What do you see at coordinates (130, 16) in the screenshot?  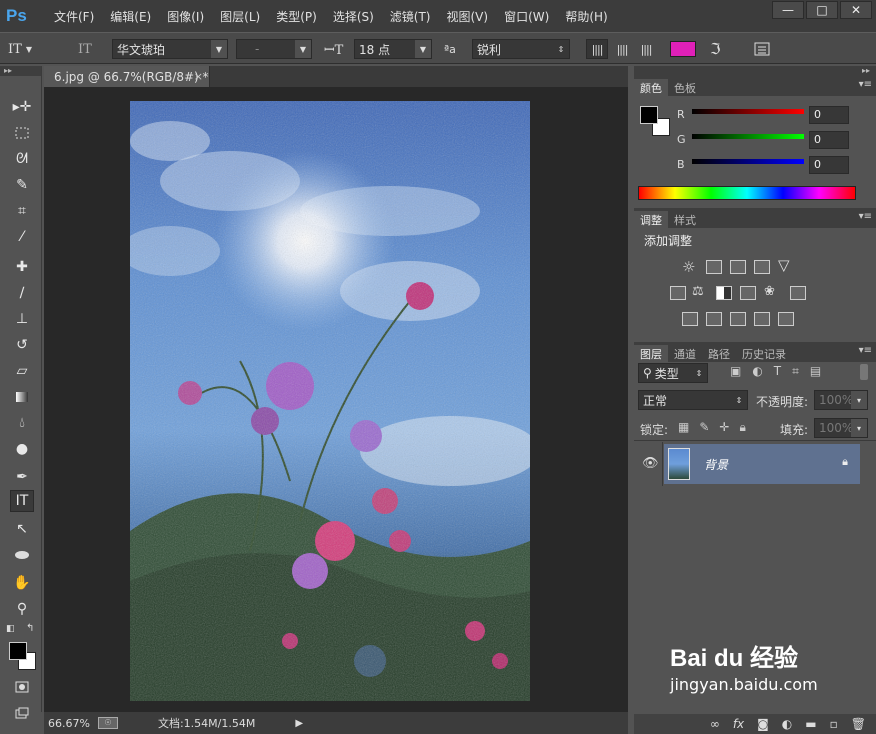 I see `menu-edit: 编辑(E)` at bounding box center [130, 16].